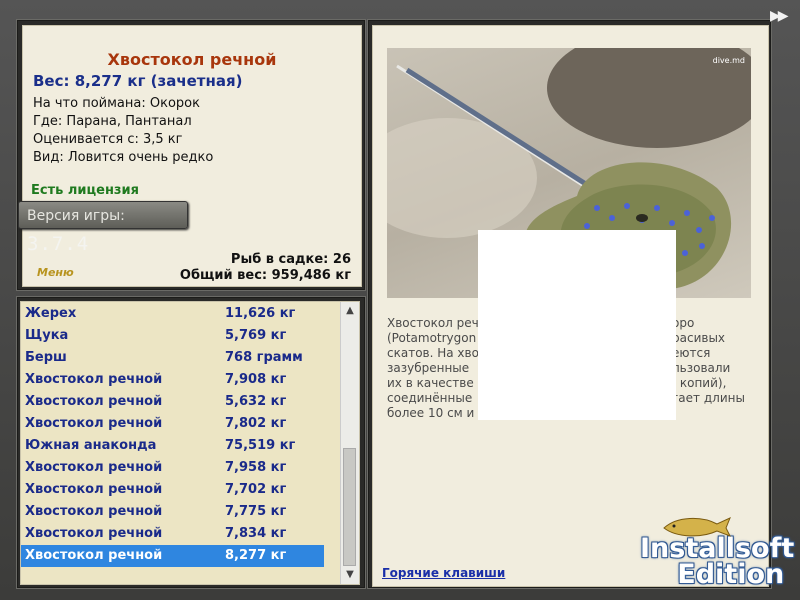  Describe the element at coordinates (46, 357) in the screenshot. I see `list-item-name: Берш` at that location.